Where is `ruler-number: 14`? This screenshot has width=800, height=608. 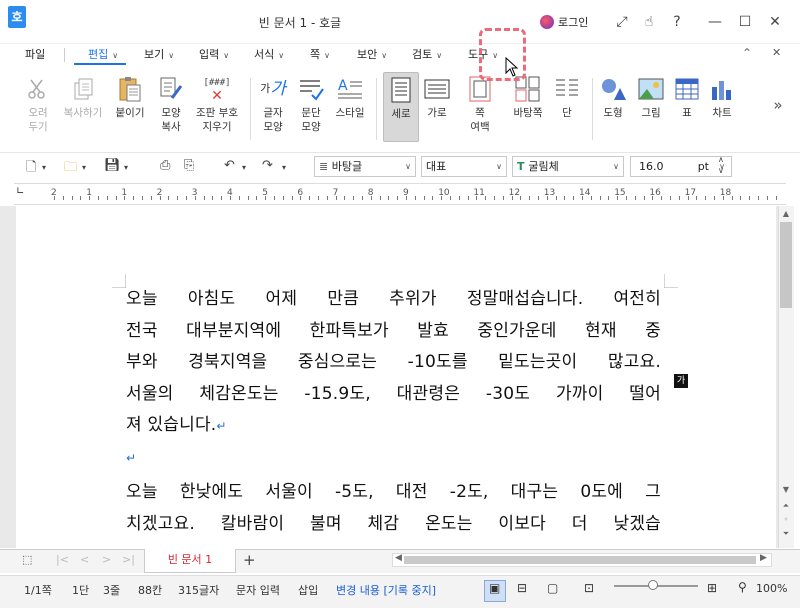
ruler-number: 14 is located at coordinates (585, 193).